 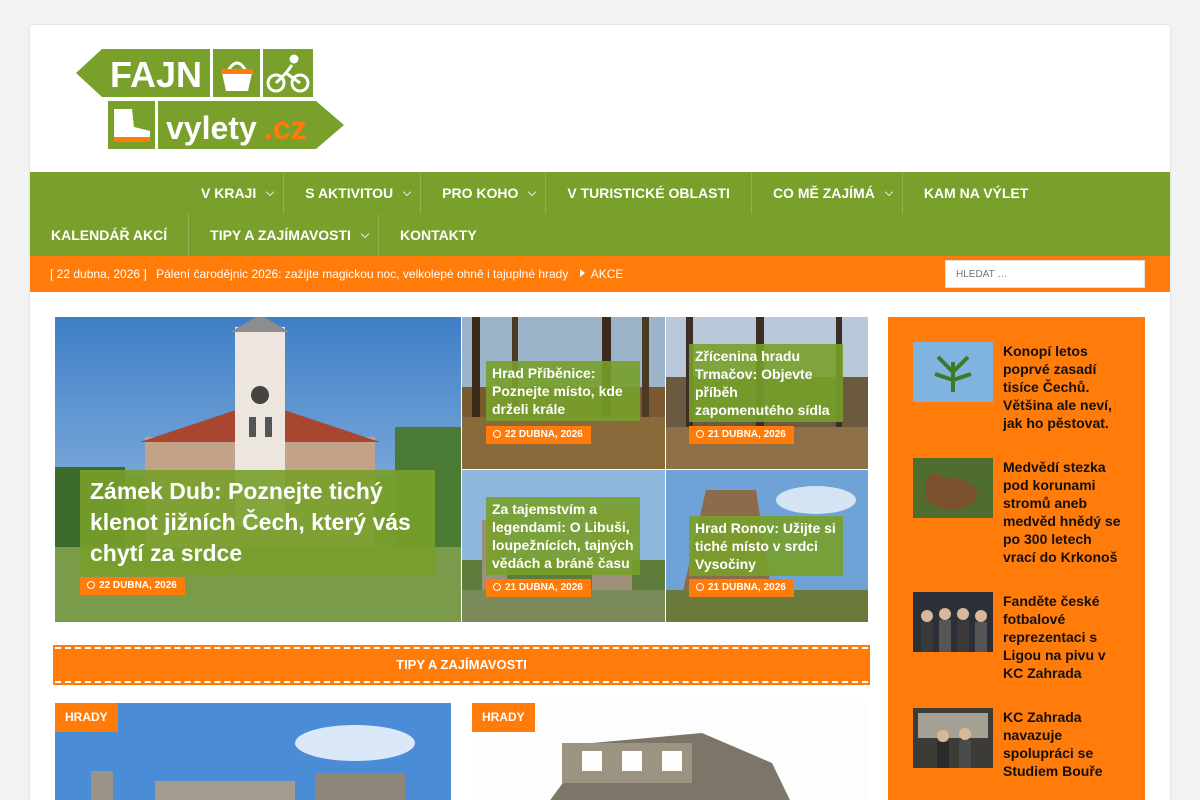 I want to click on cannabis-thumbnail, so click(x=953, y=372).